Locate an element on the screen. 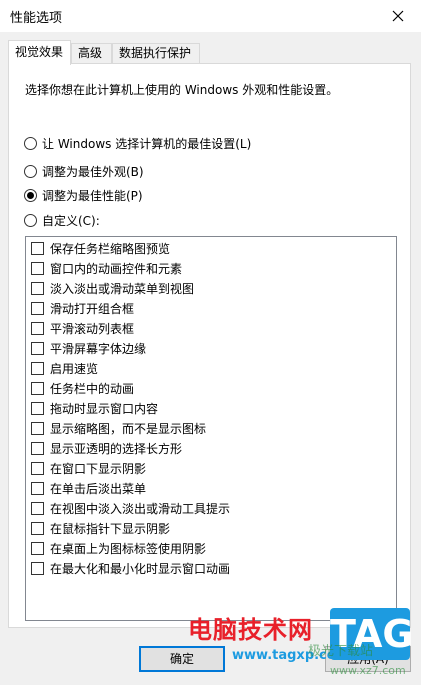 Image resolution: width=421 pixels, height=685 pixels. list-item: 在桌面上为图标标签使用阴影 is located at coordinates (118, 548).